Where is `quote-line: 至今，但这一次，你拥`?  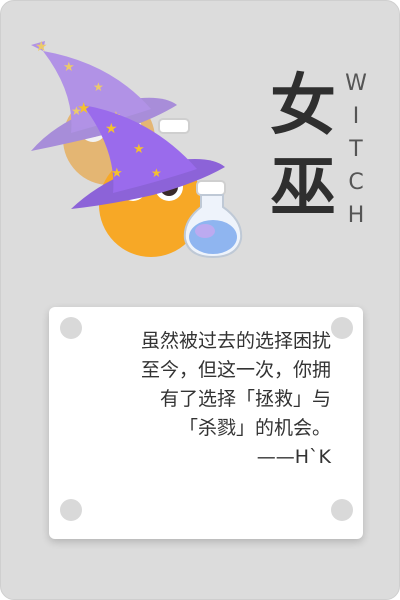
quote-line: 至今，但这一次，你拥 is located at coordinates (235, 370).